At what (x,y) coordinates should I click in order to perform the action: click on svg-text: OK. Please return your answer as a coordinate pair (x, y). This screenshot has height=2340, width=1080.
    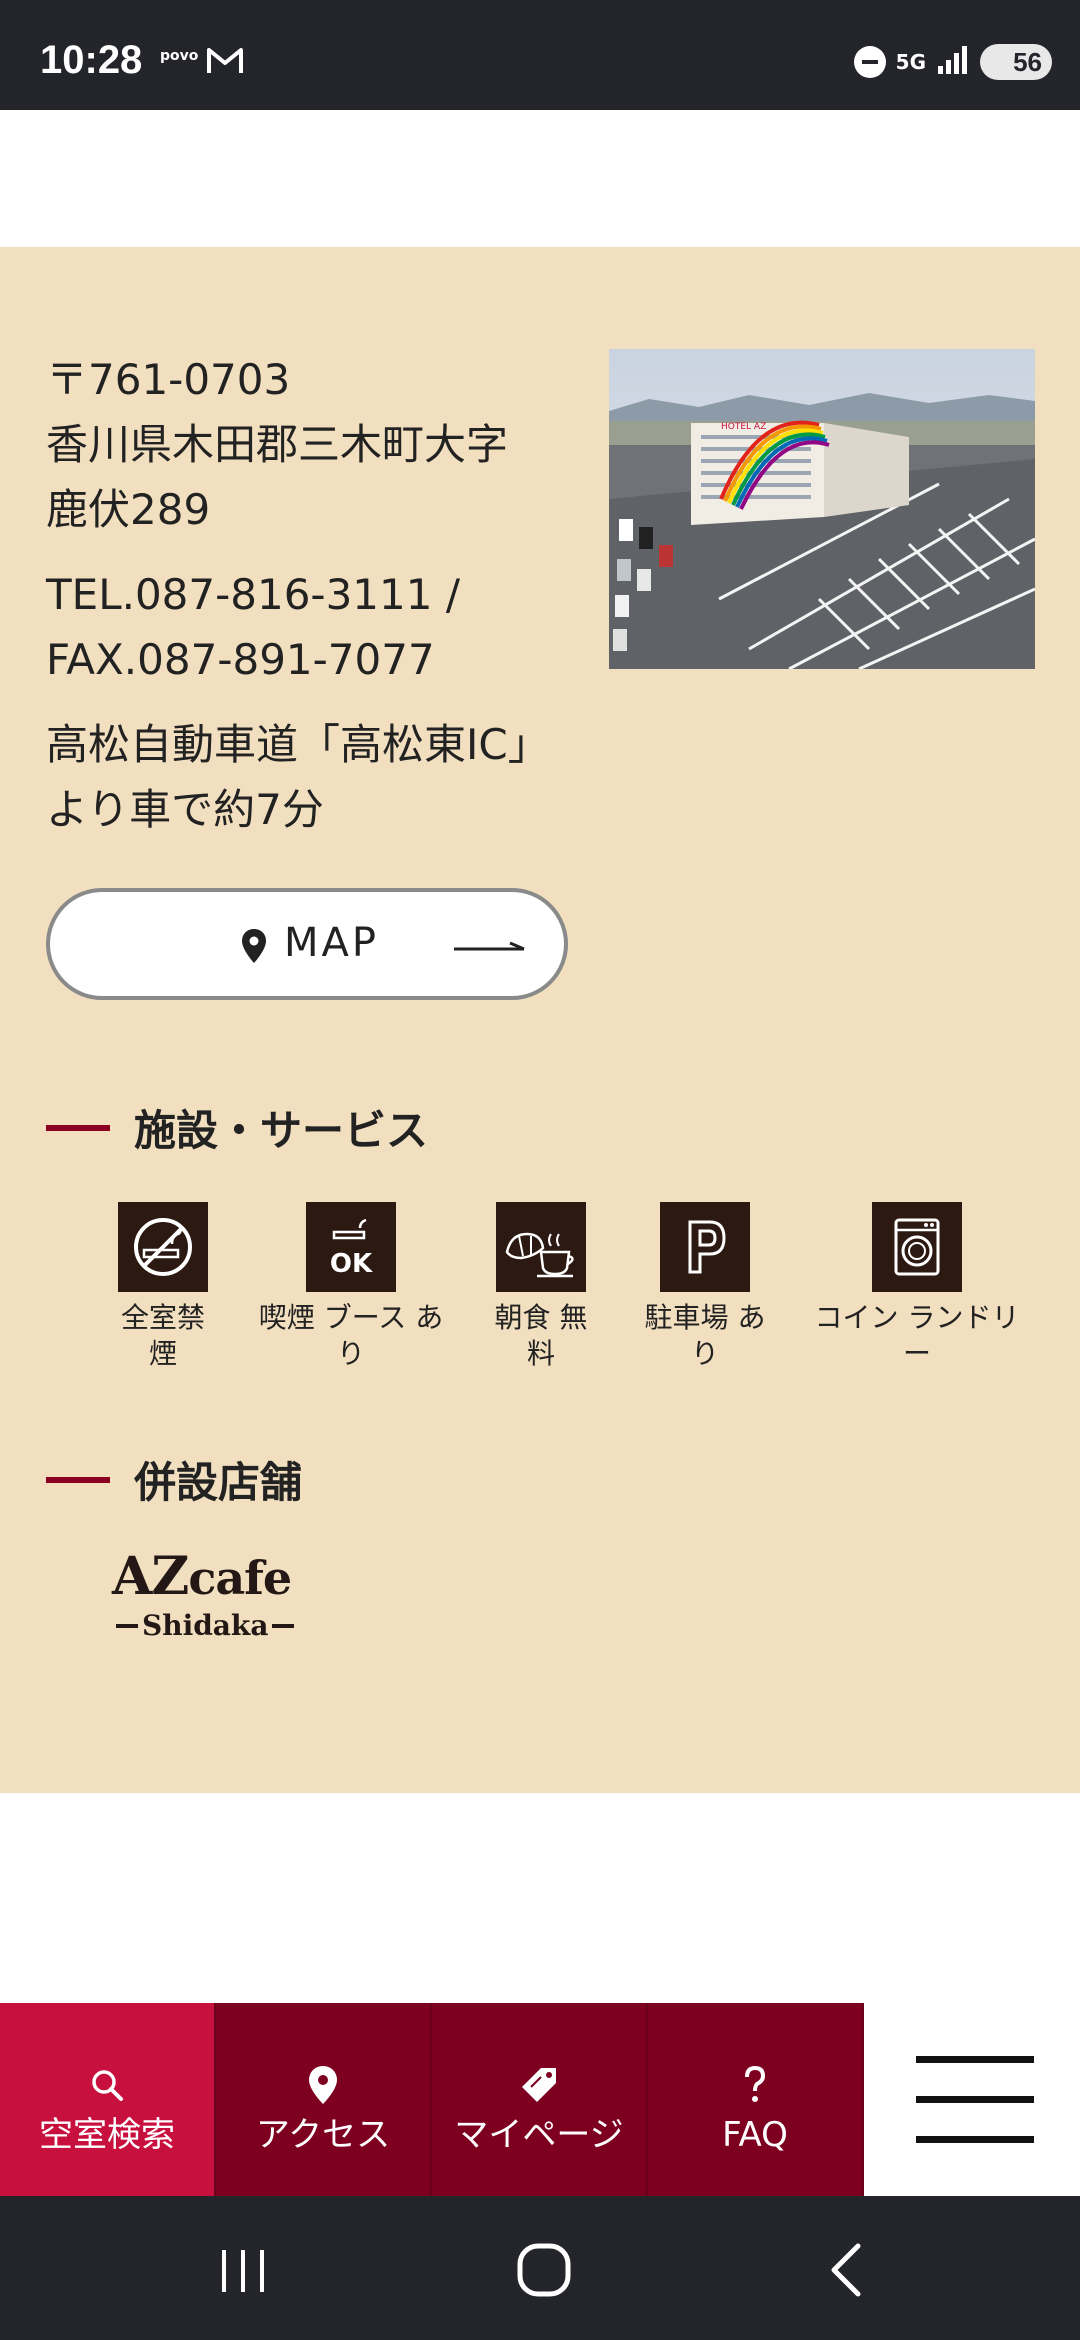
    Looking at the image, I should click on (351, 1264).